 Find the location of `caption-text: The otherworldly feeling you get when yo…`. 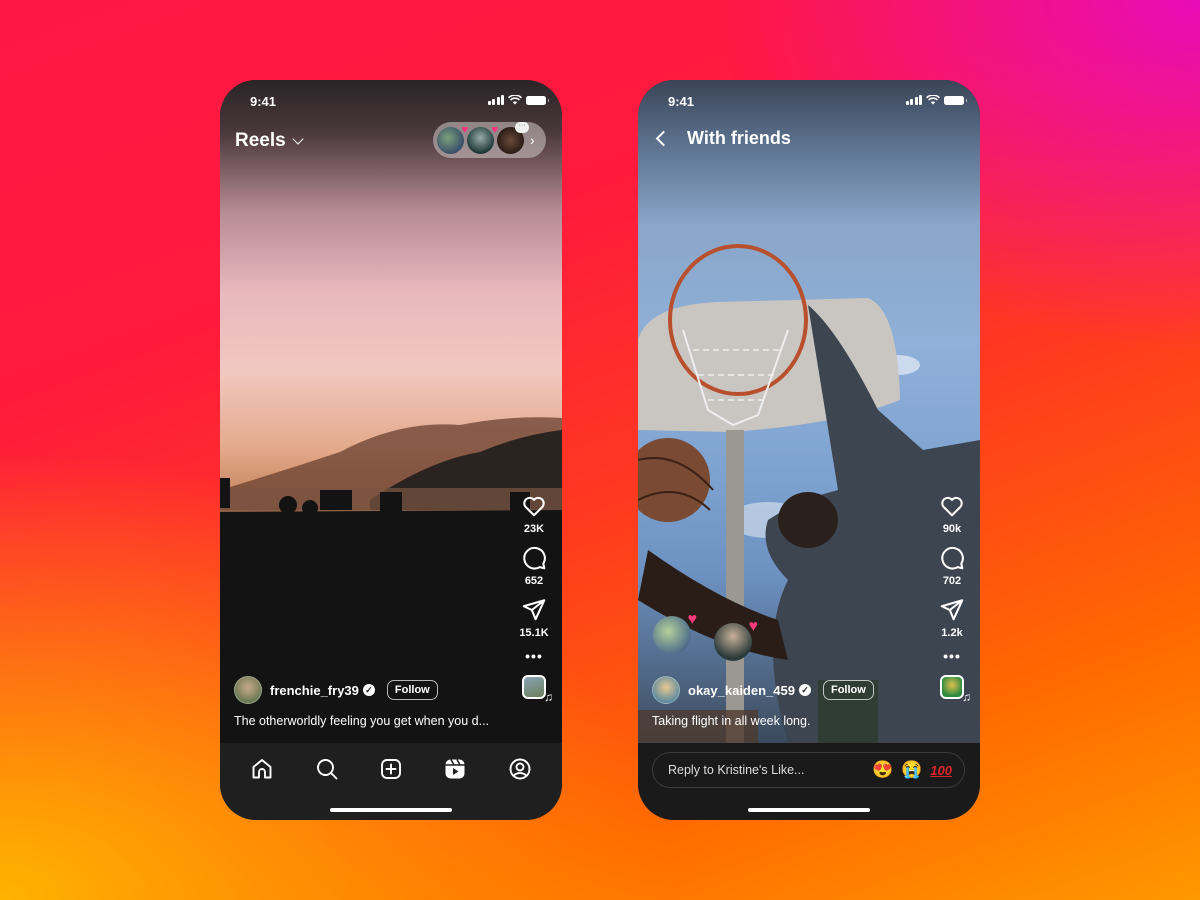

caption-text: The otherworldly feeling you get when yo… is located at coordinates (379, 721).